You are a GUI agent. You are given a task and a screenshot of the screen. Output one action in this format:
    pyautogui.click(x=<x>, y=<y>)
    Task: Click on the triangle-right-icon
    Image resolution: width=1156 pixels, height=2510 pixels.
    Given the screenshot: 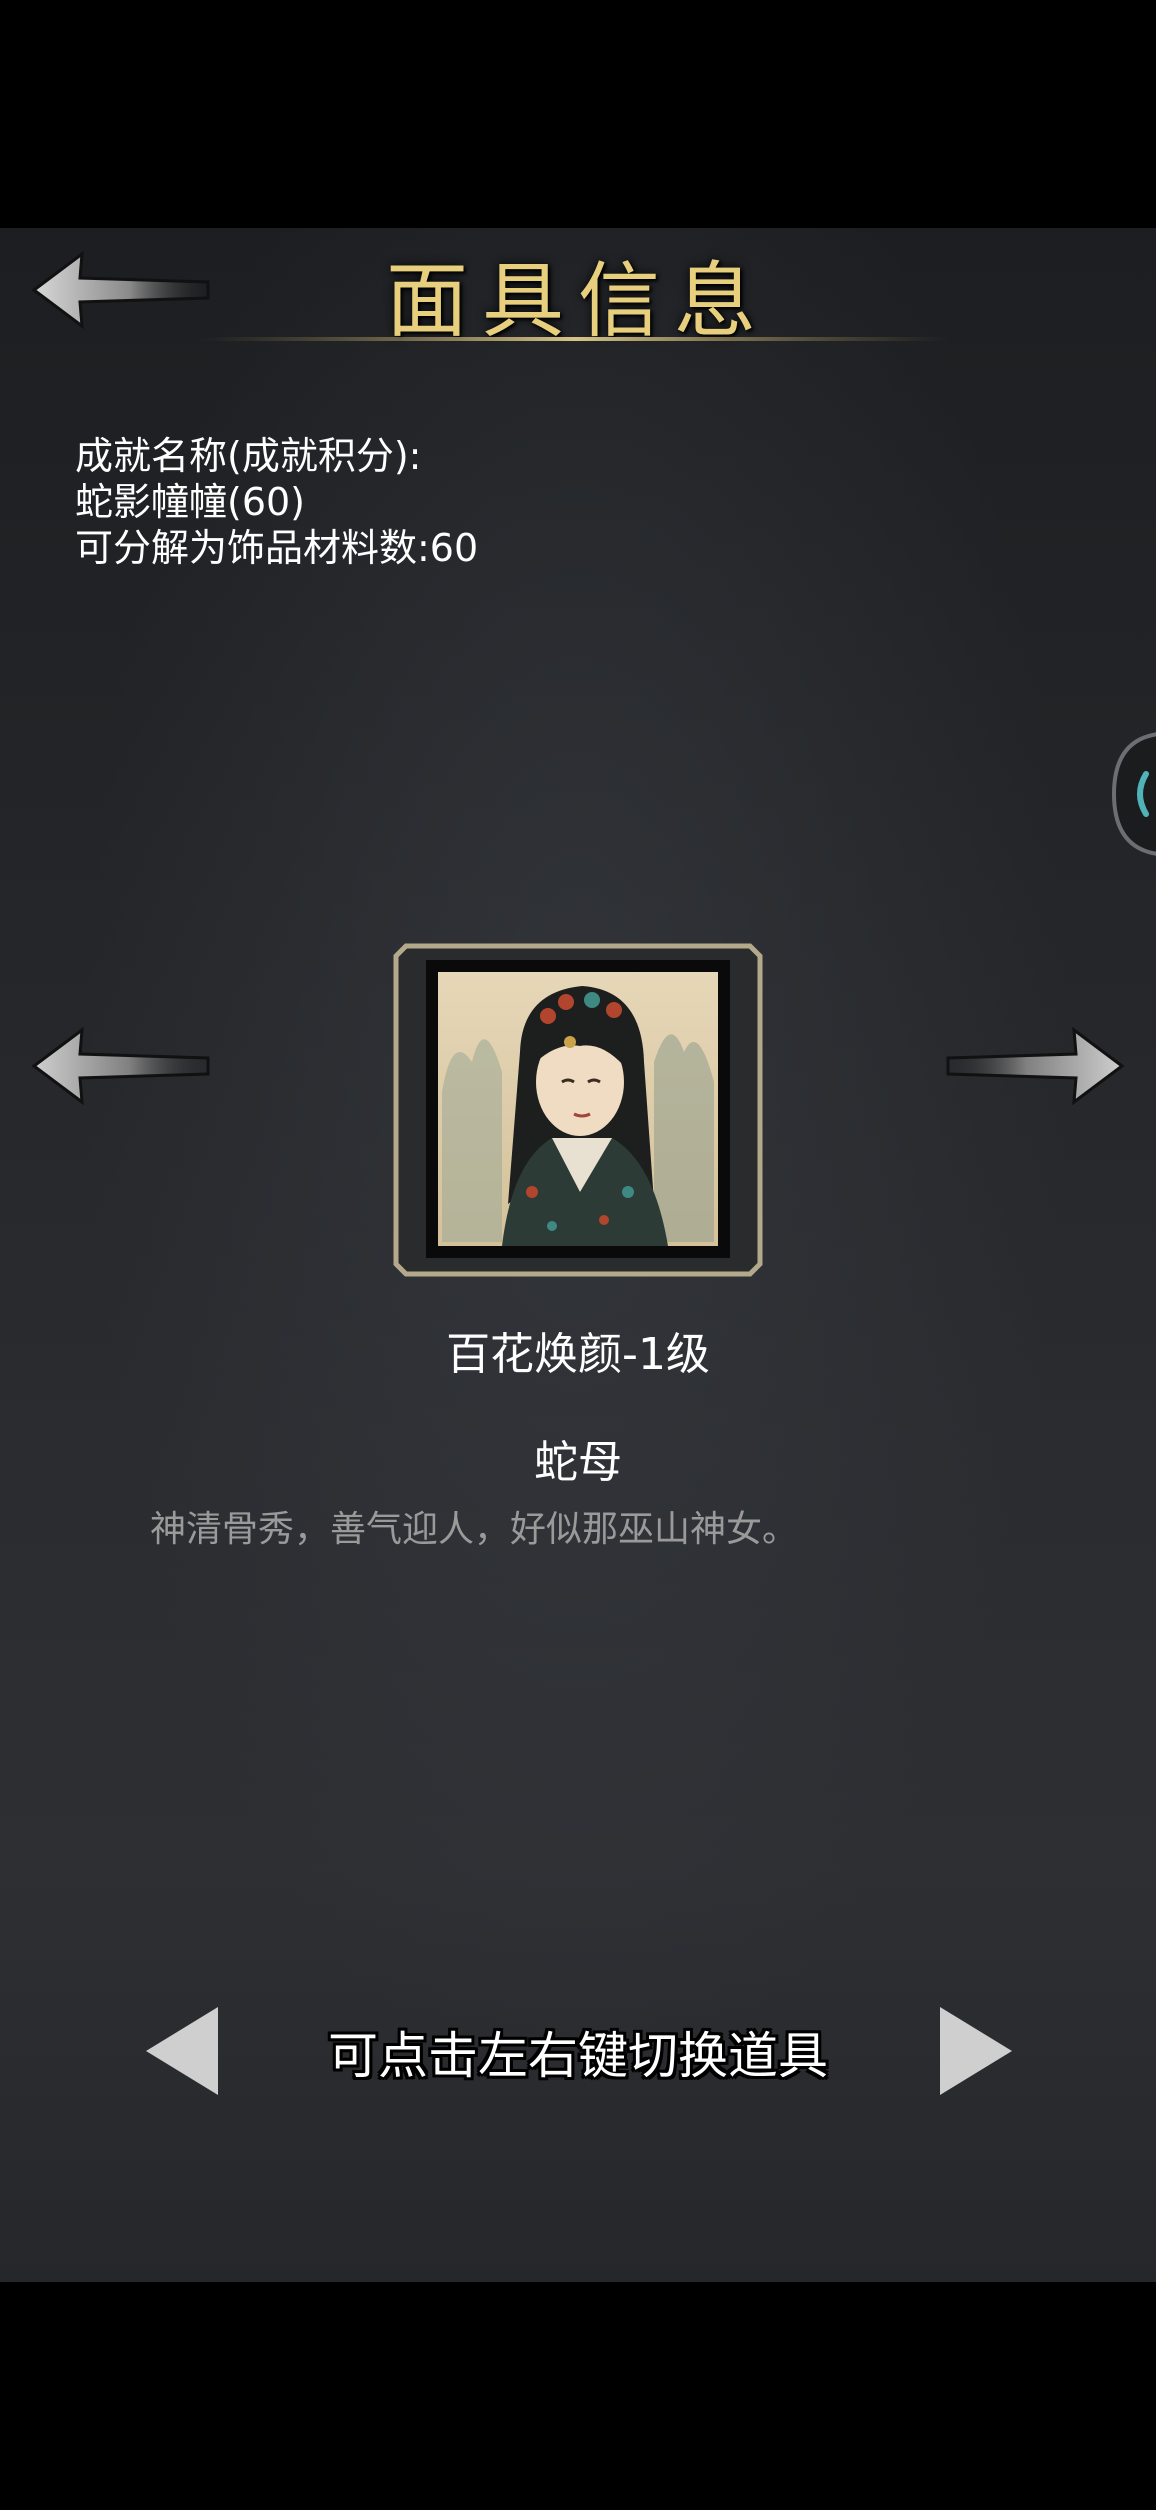 What is the action you would take?
    pyautogui.click(x=976, y=2051)
    